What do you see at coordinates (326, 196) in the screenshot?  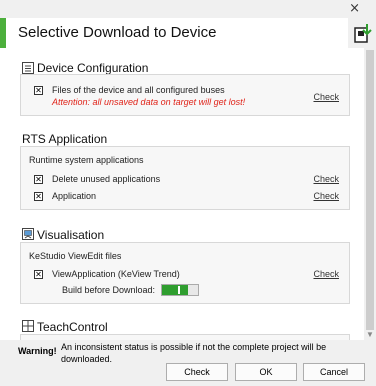 I see `application-check-link: Check` at bounding box center [326, 196].